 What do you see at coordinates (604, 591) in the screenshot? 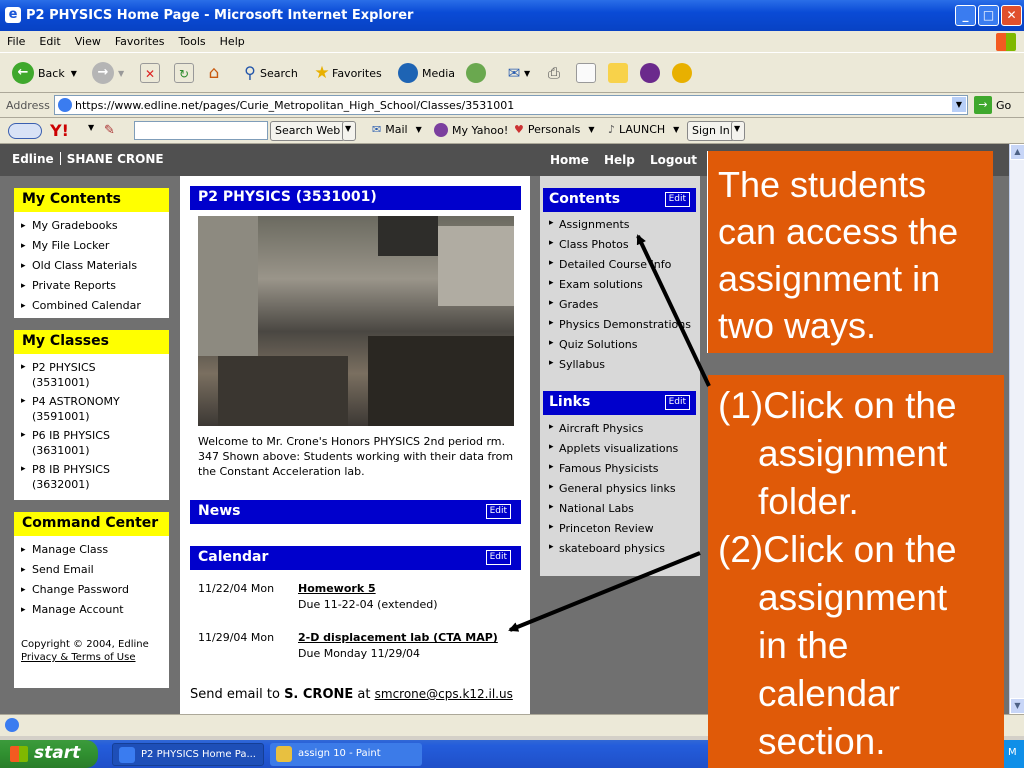
I see `arrow-to-calendar` at bounding box center [604, 591].